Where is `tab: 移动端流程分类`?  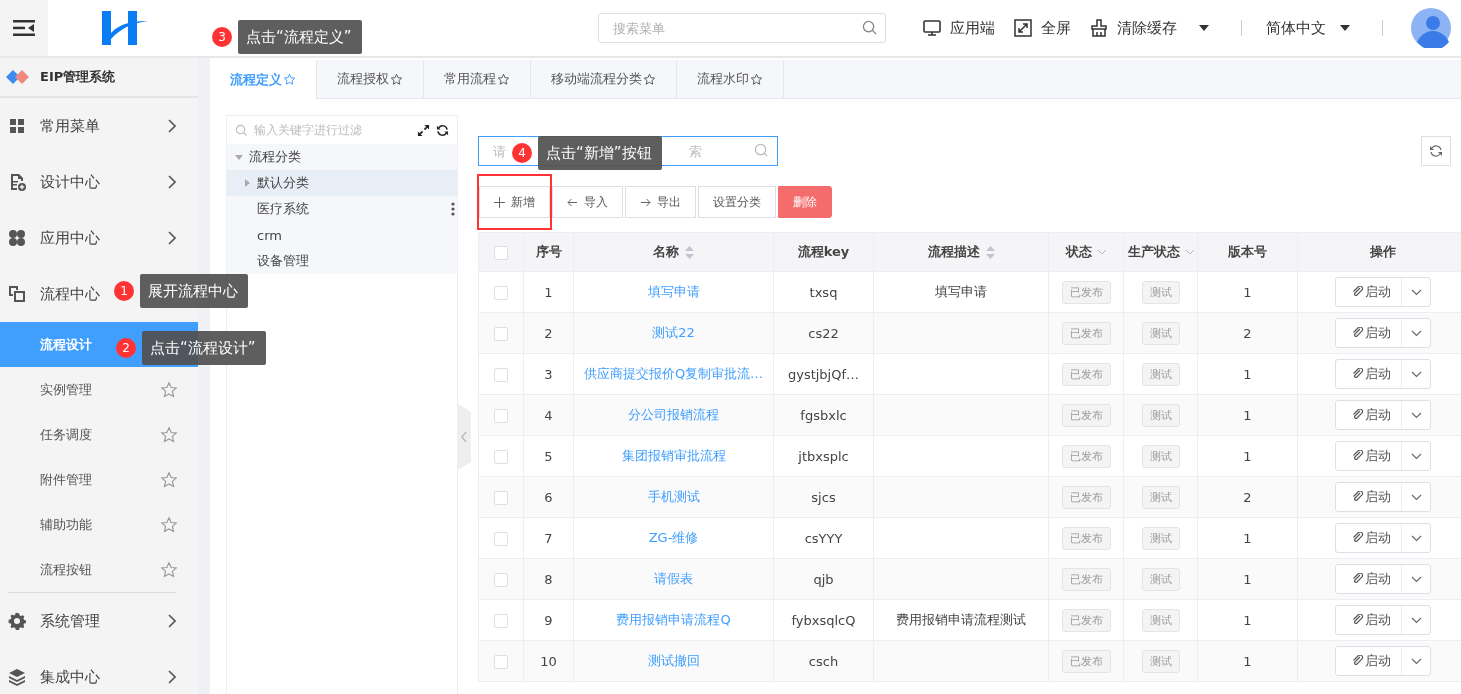 tab: 移动端流程分类 is located at coordinates (604, 79).